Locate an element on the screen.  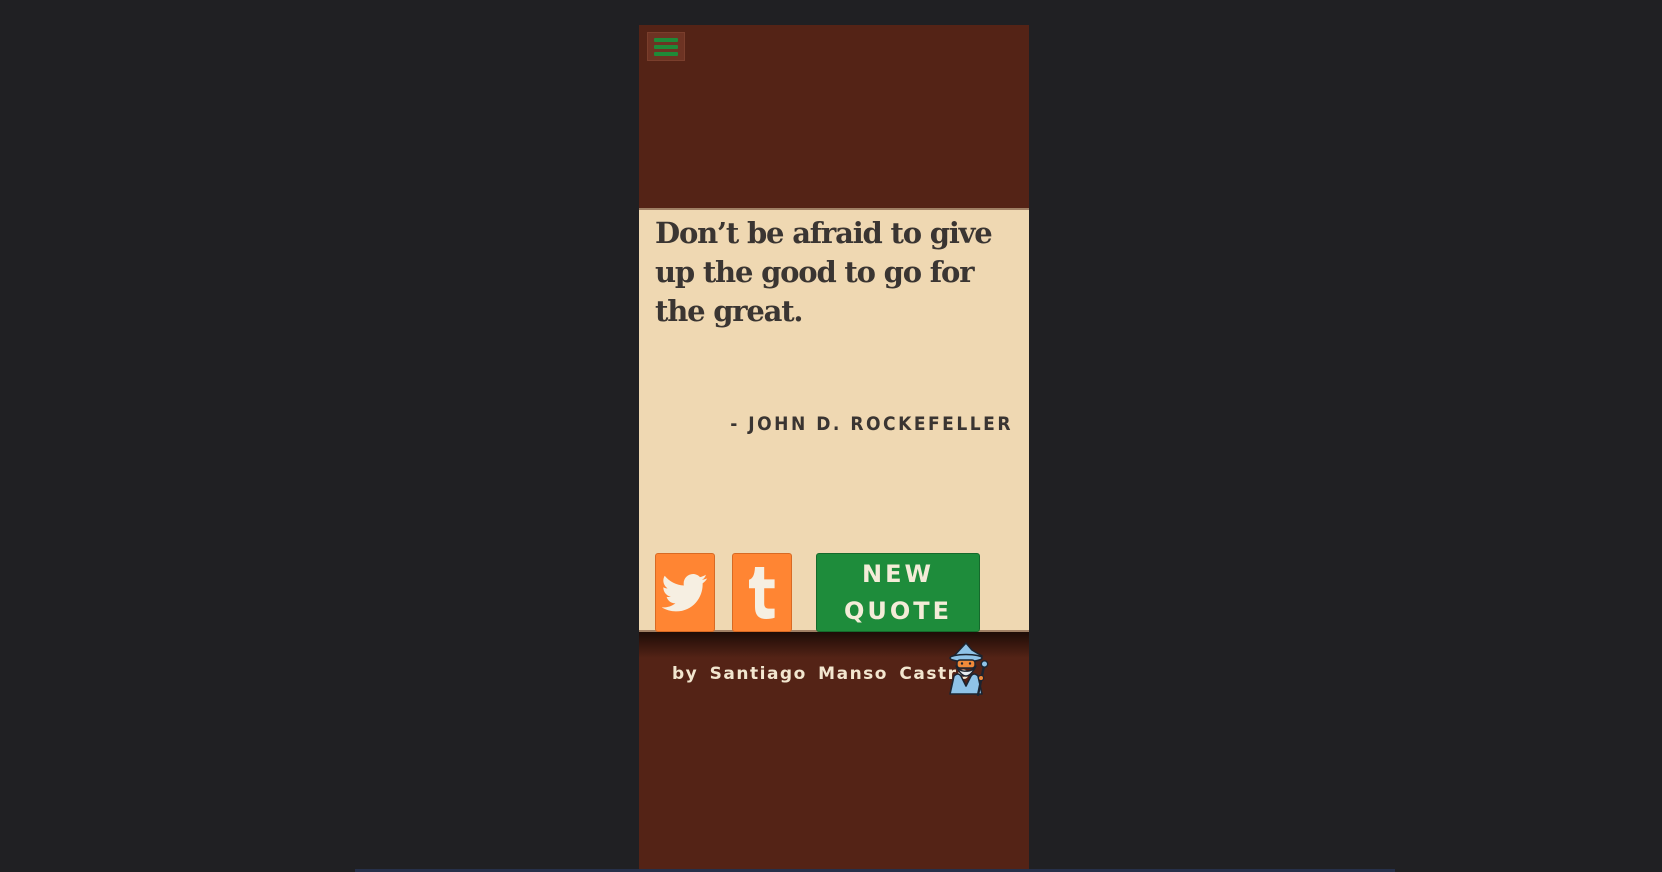
quote-author: - JOHN D. ROCKEFELLER is located at coordinates (871, 424).